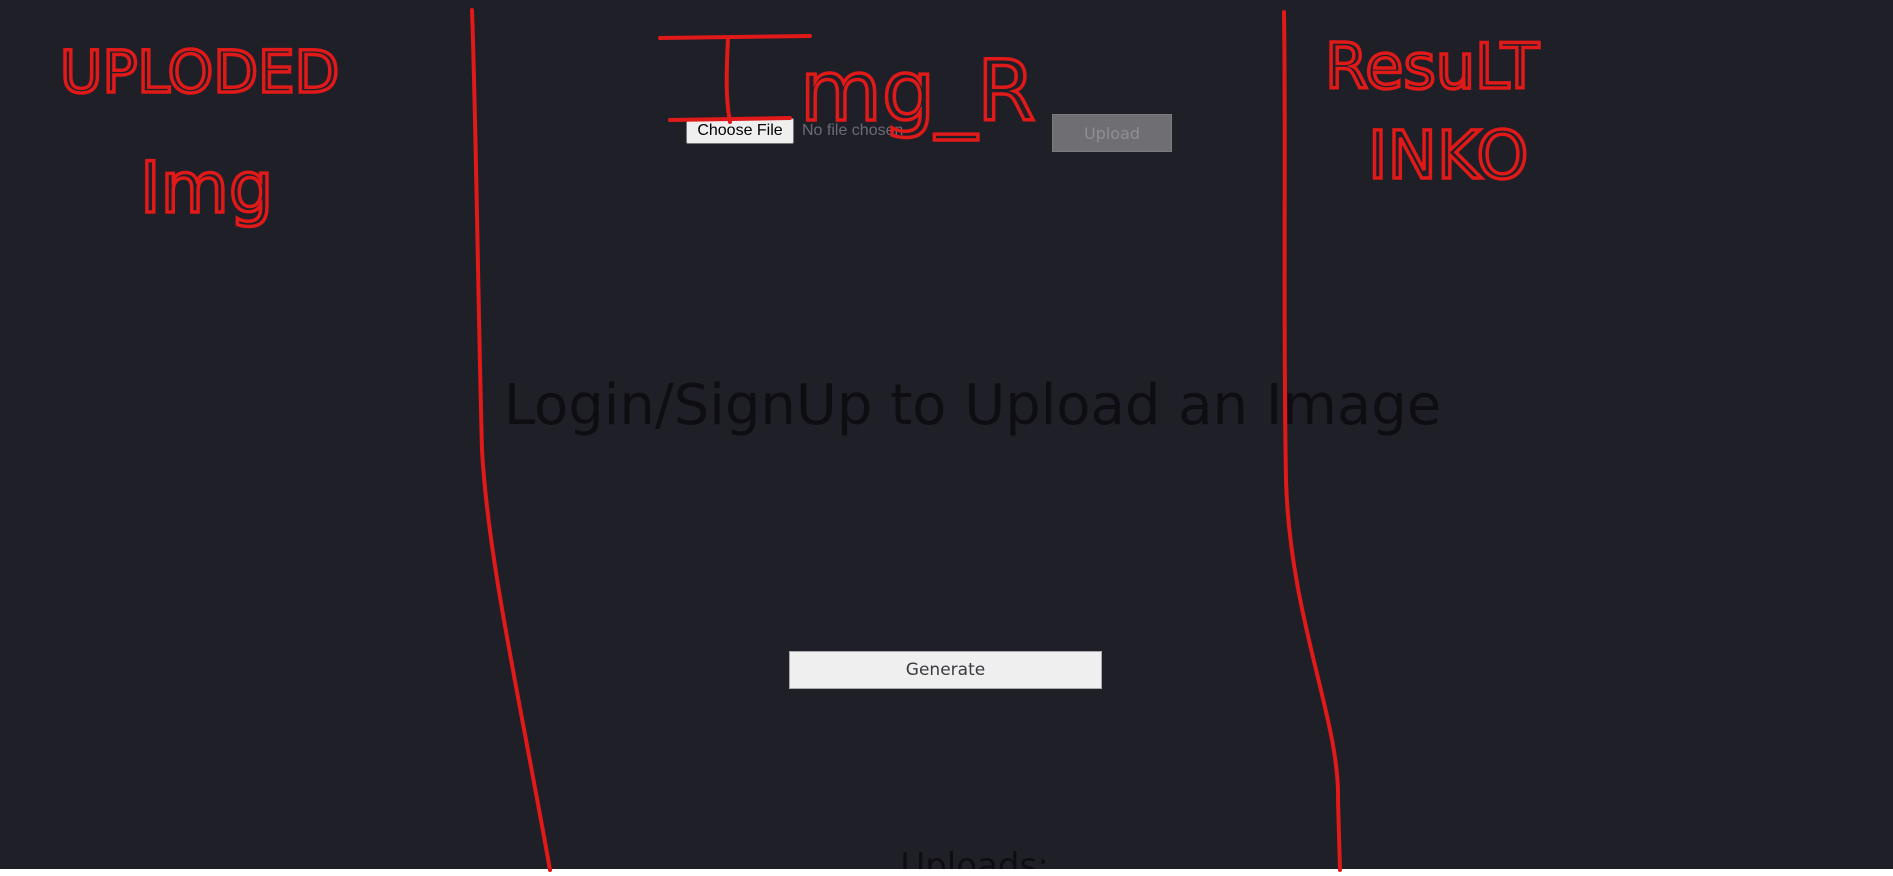 This screenshot has width=1893, height=876. What do you see at coordinates (974, 857) in the screenshot?
I see `uploads-heading: Uploads:` at bounding box center [974, 857].